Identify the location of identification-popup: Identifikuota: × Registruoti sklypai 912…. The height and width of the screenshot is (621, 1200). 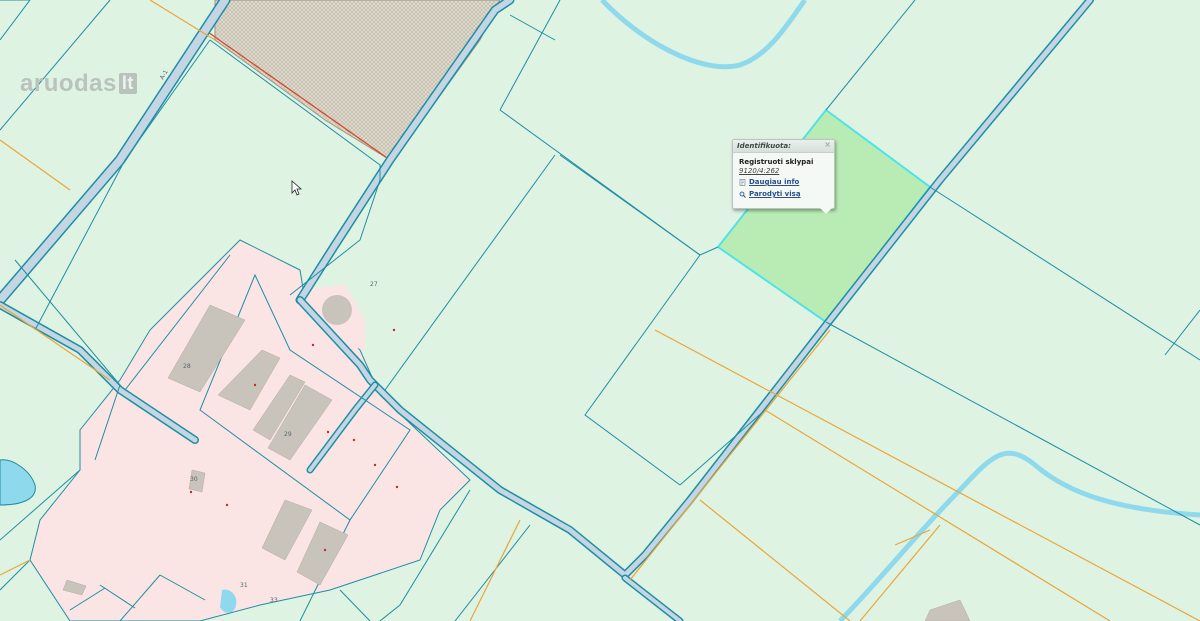
(783, 176).